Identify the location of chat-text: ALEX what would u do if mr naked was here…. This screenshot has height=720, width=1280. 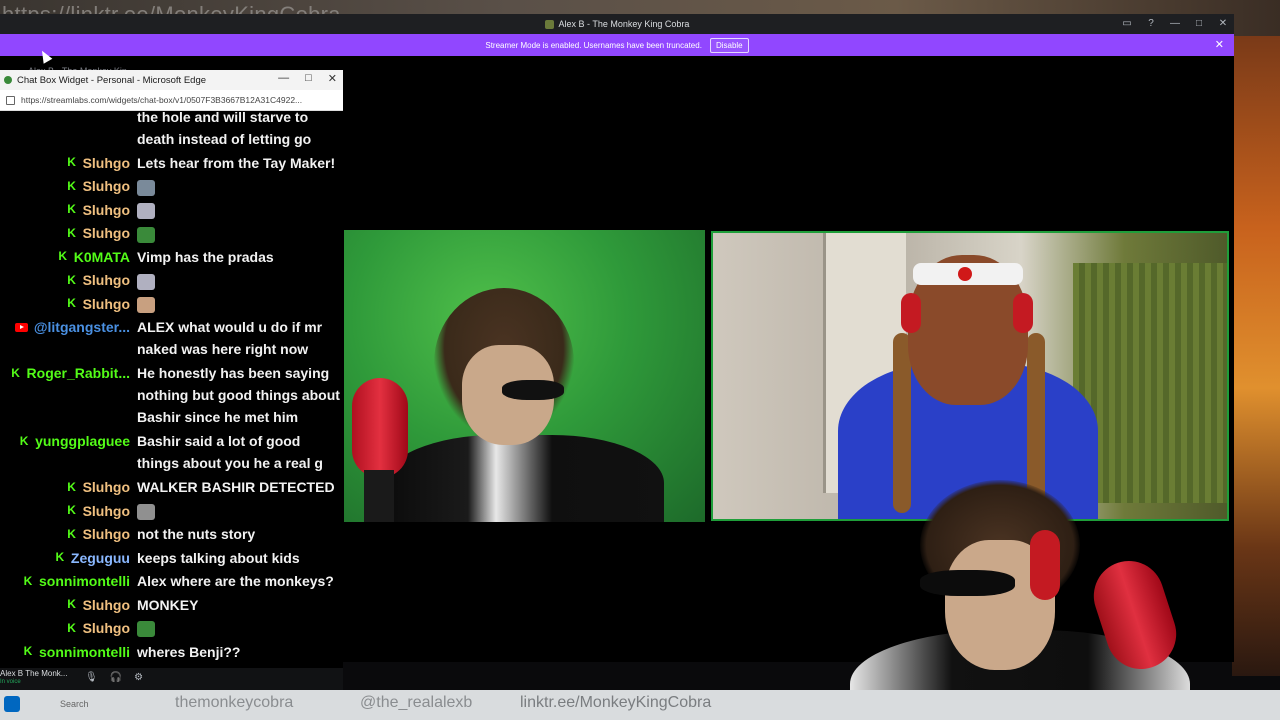
(239, 338).